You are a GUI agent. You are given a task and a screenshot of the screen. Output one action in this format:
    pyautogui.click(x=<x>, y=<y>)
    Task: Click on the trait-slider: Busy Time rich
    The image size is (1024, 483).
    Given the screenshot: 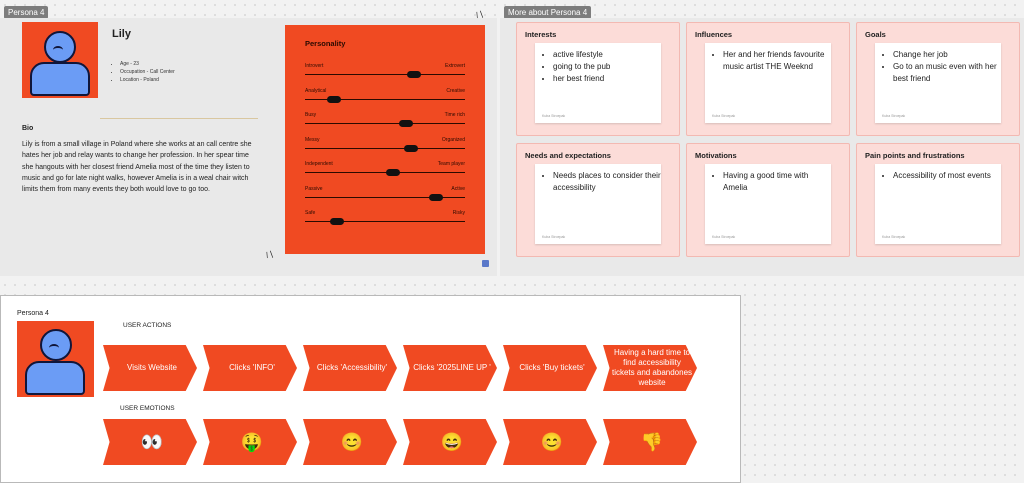 What is the action you would take?
    pyautogui.click(x=385, y=122)
    